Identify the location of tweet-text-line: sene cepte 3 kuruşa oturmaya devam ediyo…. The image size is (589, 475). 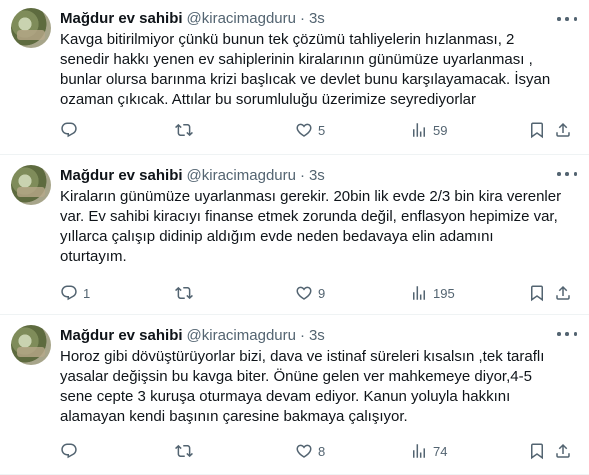
(285, 396).